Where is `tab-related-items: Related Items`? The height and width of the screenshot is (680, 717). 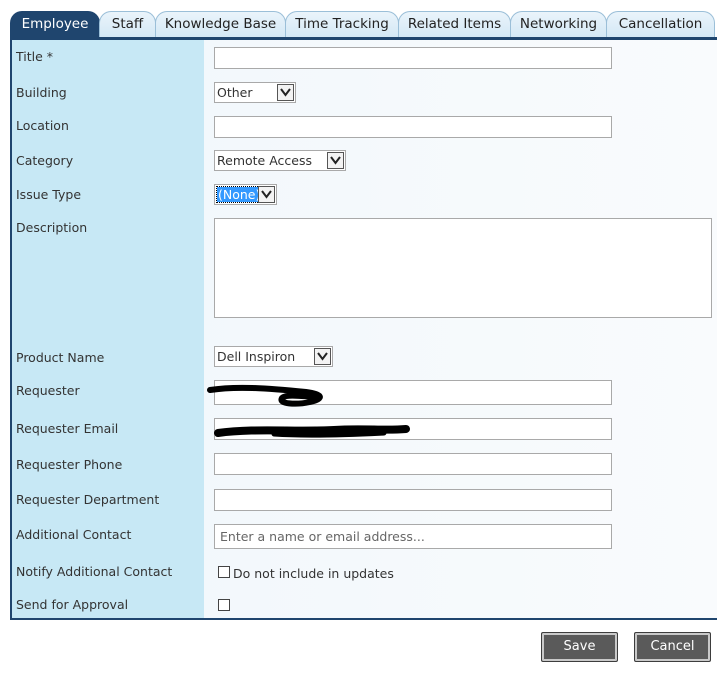 tab-related-items: Related Items is located at coordinates (454, 24).